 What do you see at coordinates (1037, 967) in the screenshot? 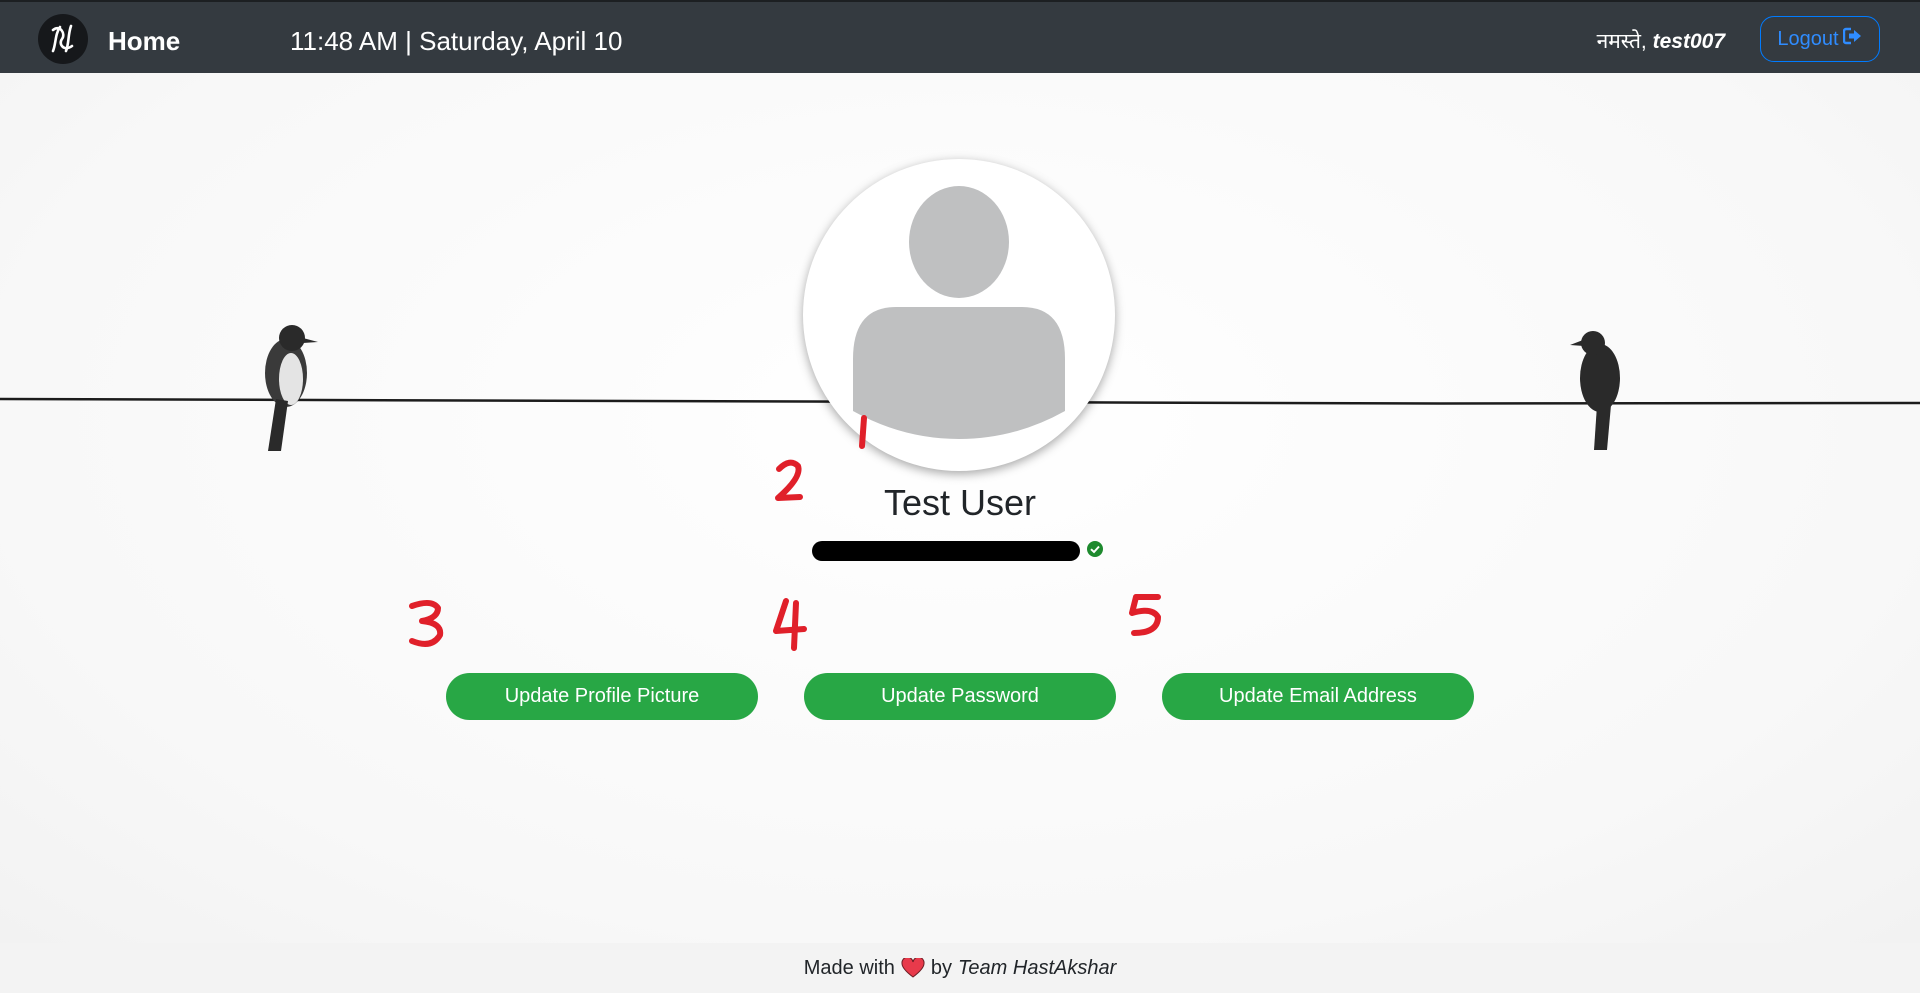
I see `footer-team-name: Team HastAkshar` at bounding box center [1037, 967].